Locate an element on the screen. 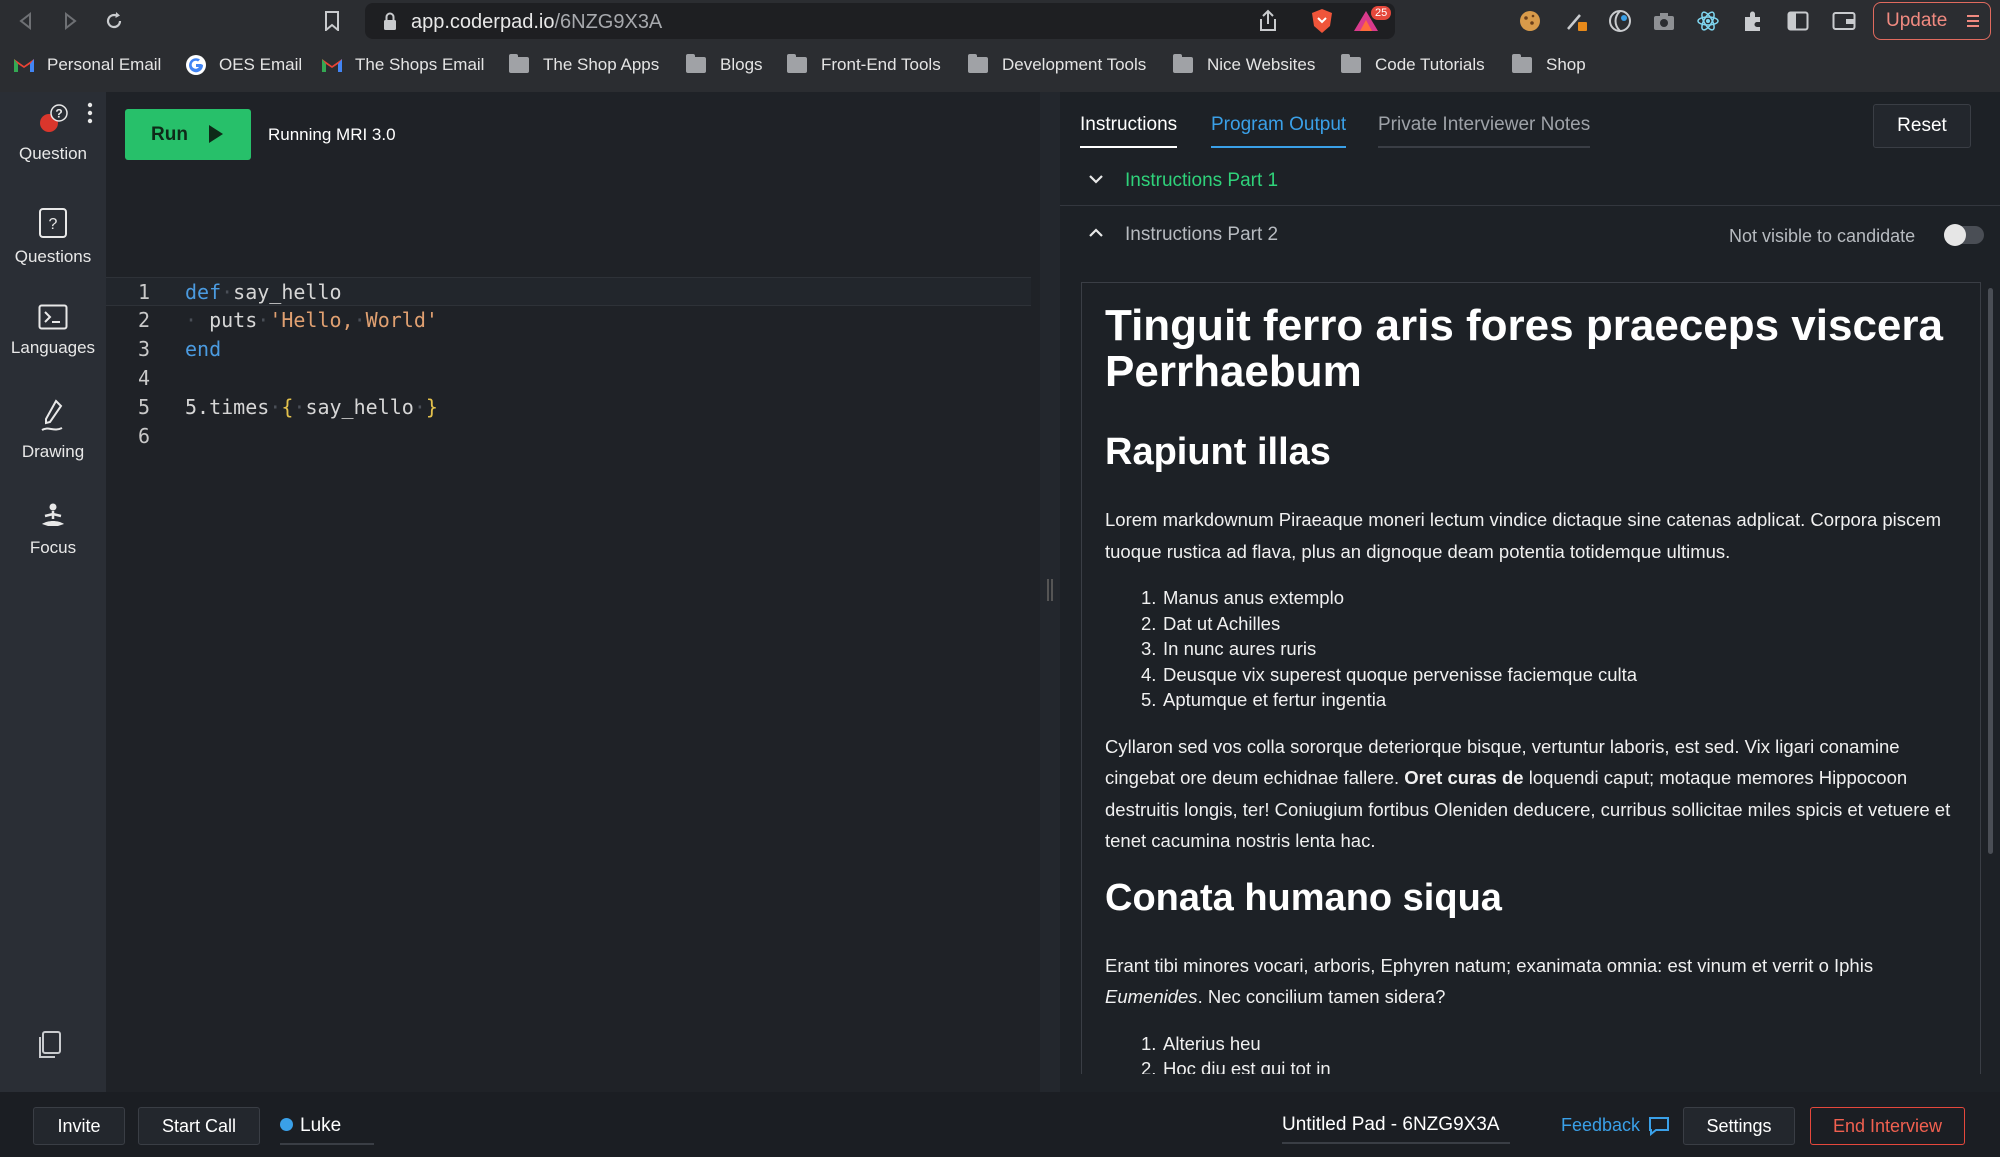 The image size is (2000, 1157). sidebar-item-languages: Languages is located at coordinates (53, 331).